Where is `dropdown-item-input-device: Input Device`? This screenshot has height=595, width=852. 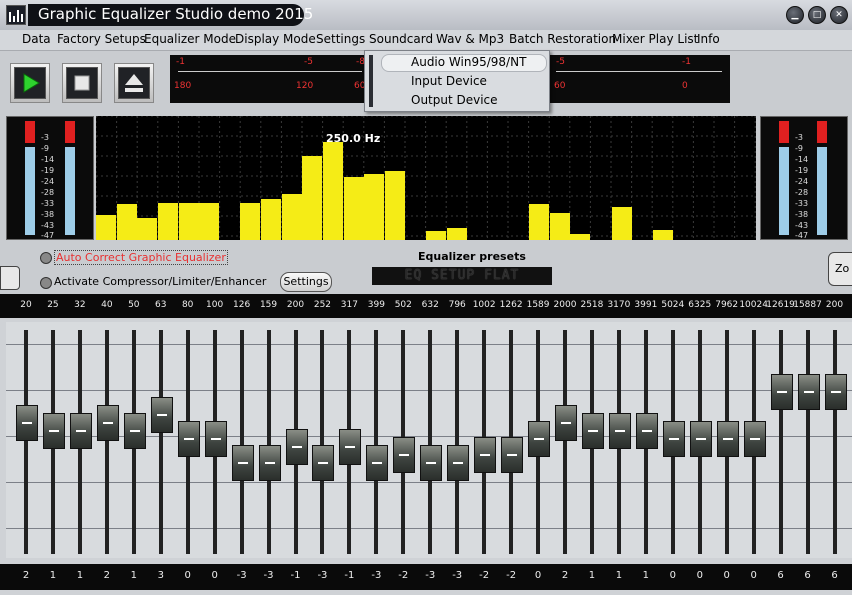 dropdown-item-input-device: Input Device is located at coordinates (449, 81).